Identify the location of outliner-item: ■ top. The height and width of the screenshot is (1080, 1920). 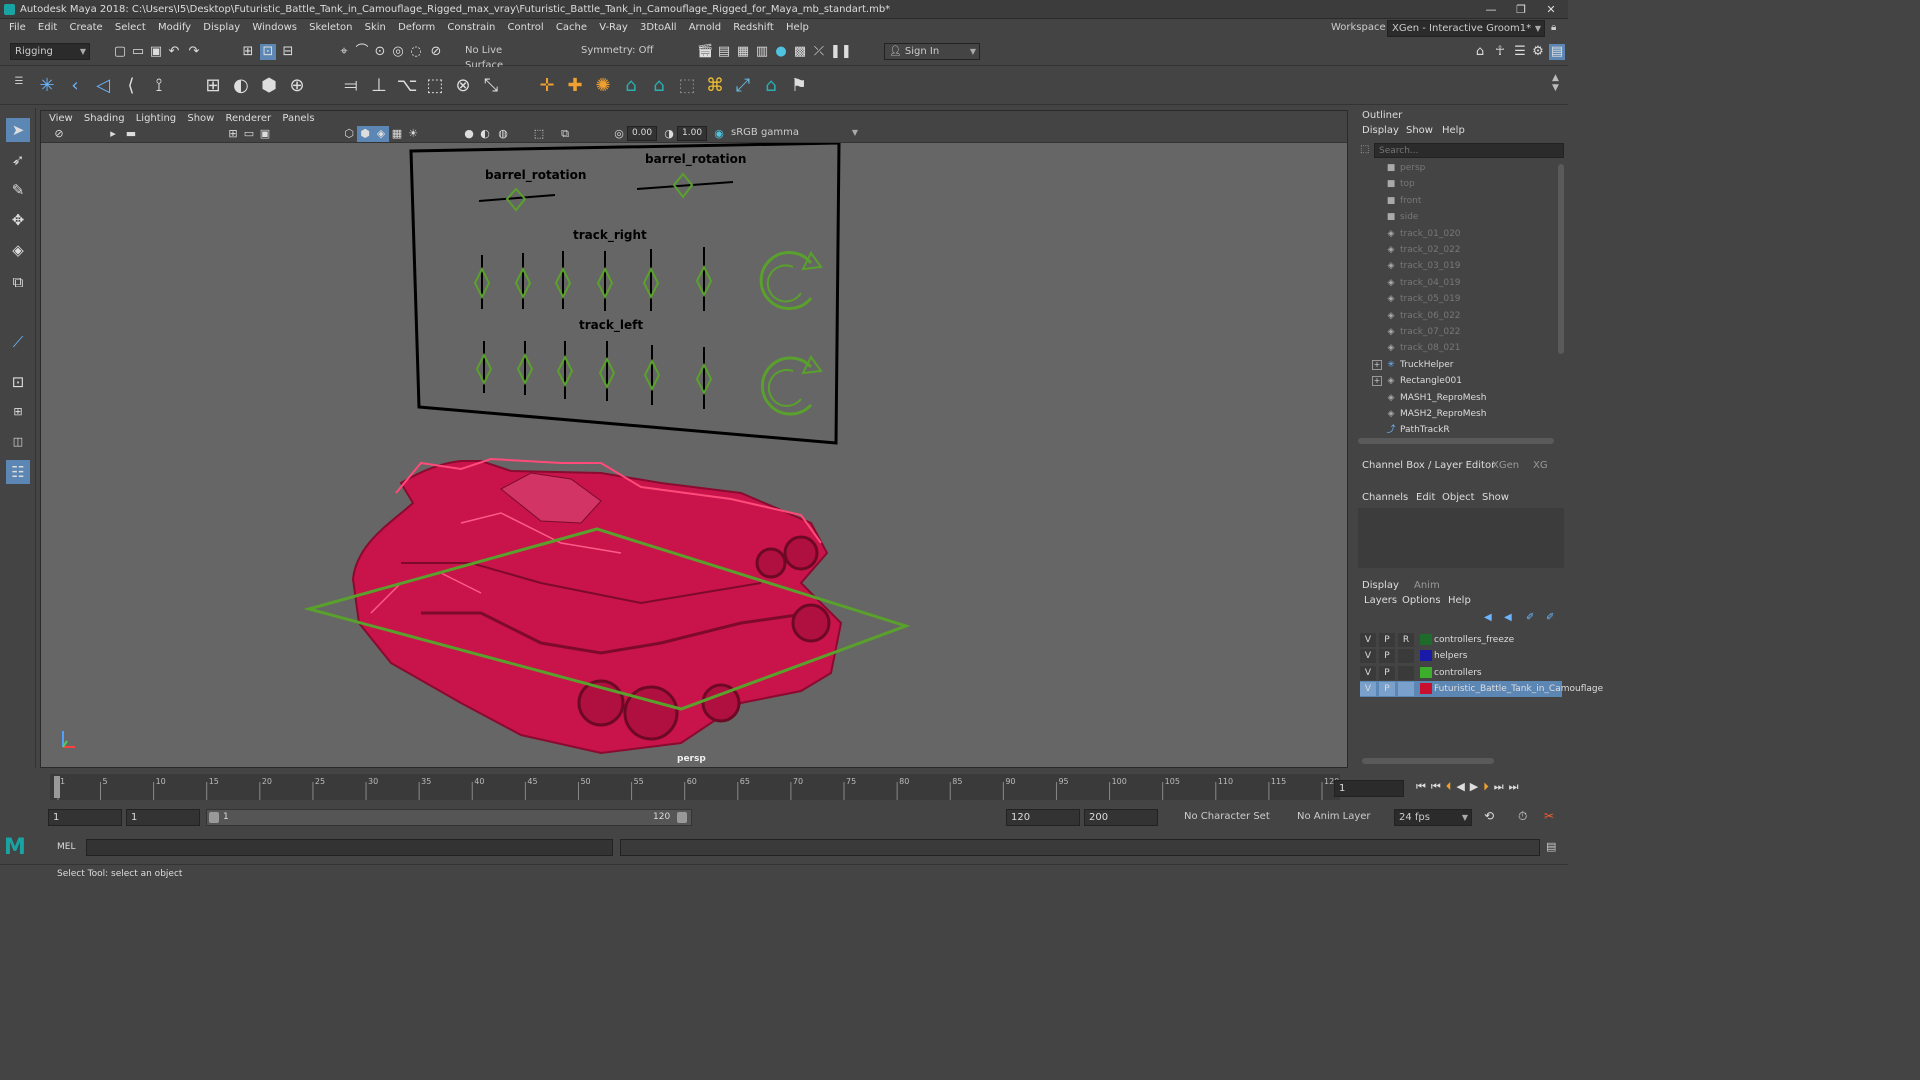
(1399, 184).